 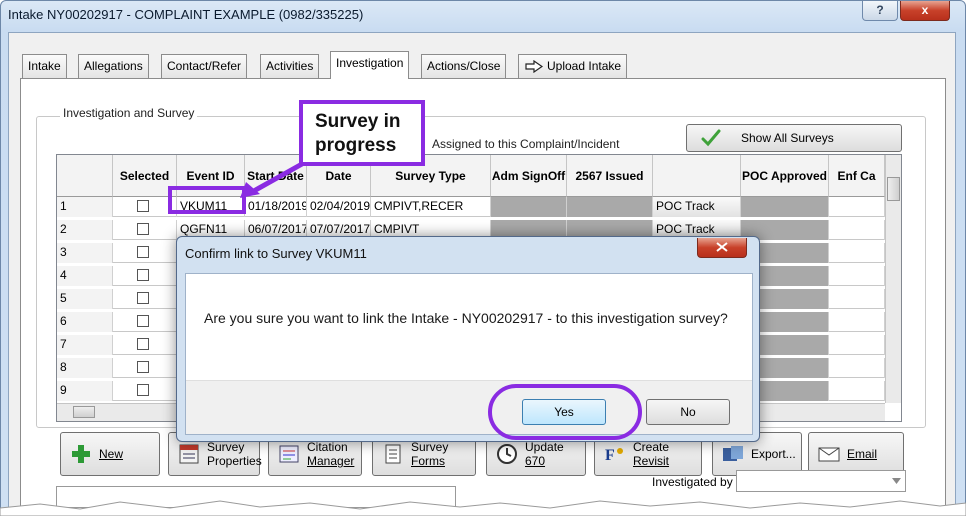 I want to click on forms-icon, so click(x=393, y=454).